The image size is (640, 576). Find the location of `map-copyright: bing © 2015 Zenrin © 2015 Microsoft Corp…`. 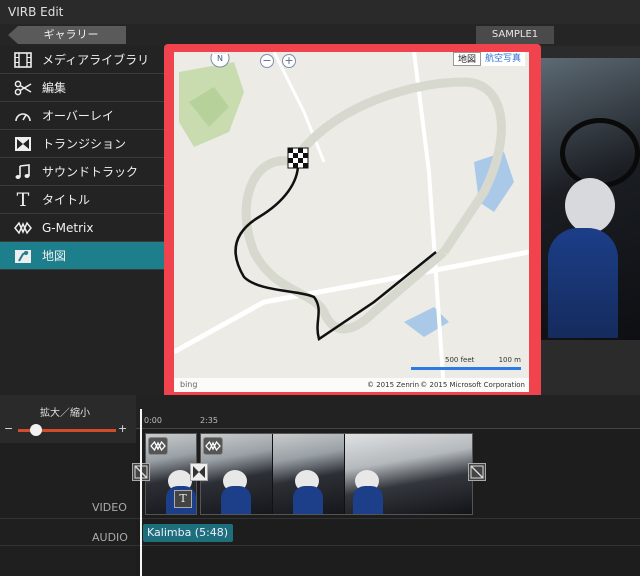

map-copyright: bing © 2015 Zenrin © 2015 Microsoft Corp… is located at coordinates (351, 385).